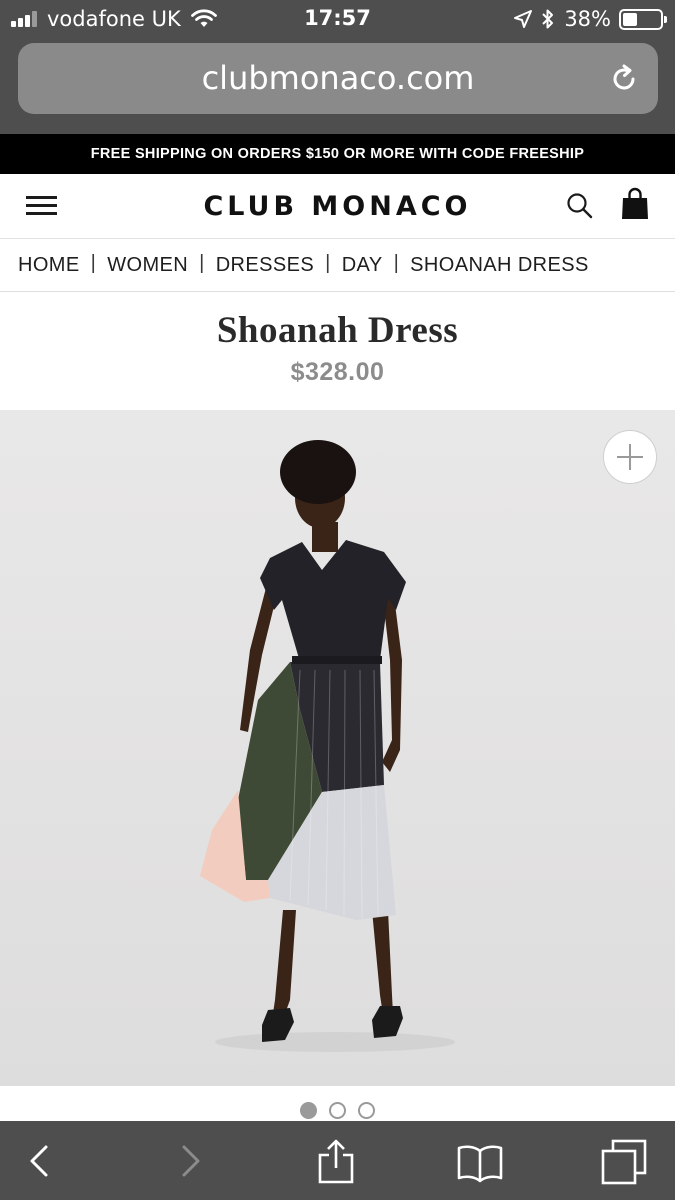 Image resolution: width=675 pixels, height=1200 pixels. Describe the element at coordinates (548, 19) in the screenshot. I see `bluetooth-icon` at that location.